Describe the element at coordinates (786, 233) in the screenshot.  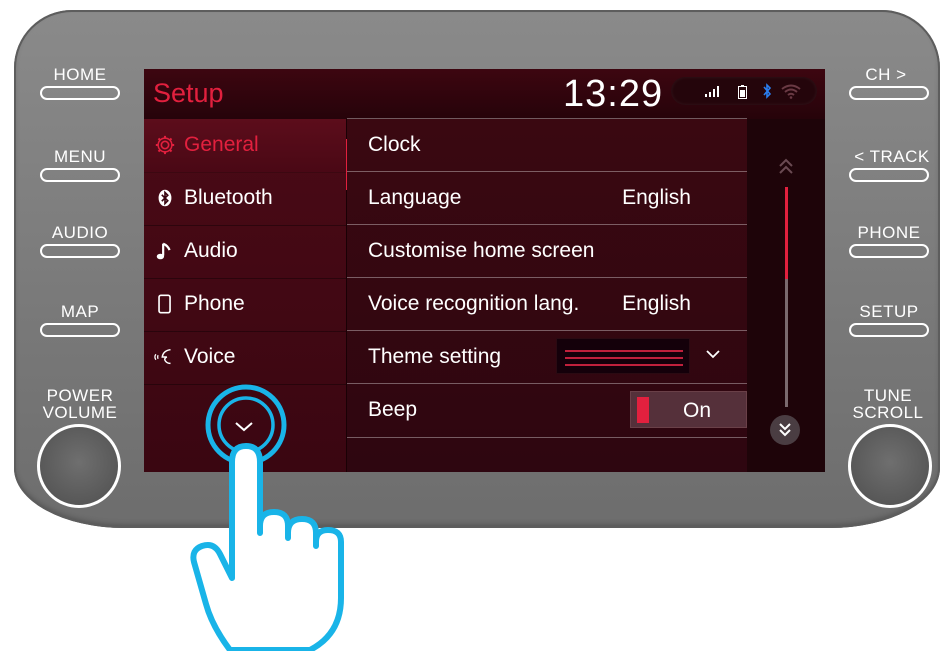
I see `scrollbar-thumb` at that location.